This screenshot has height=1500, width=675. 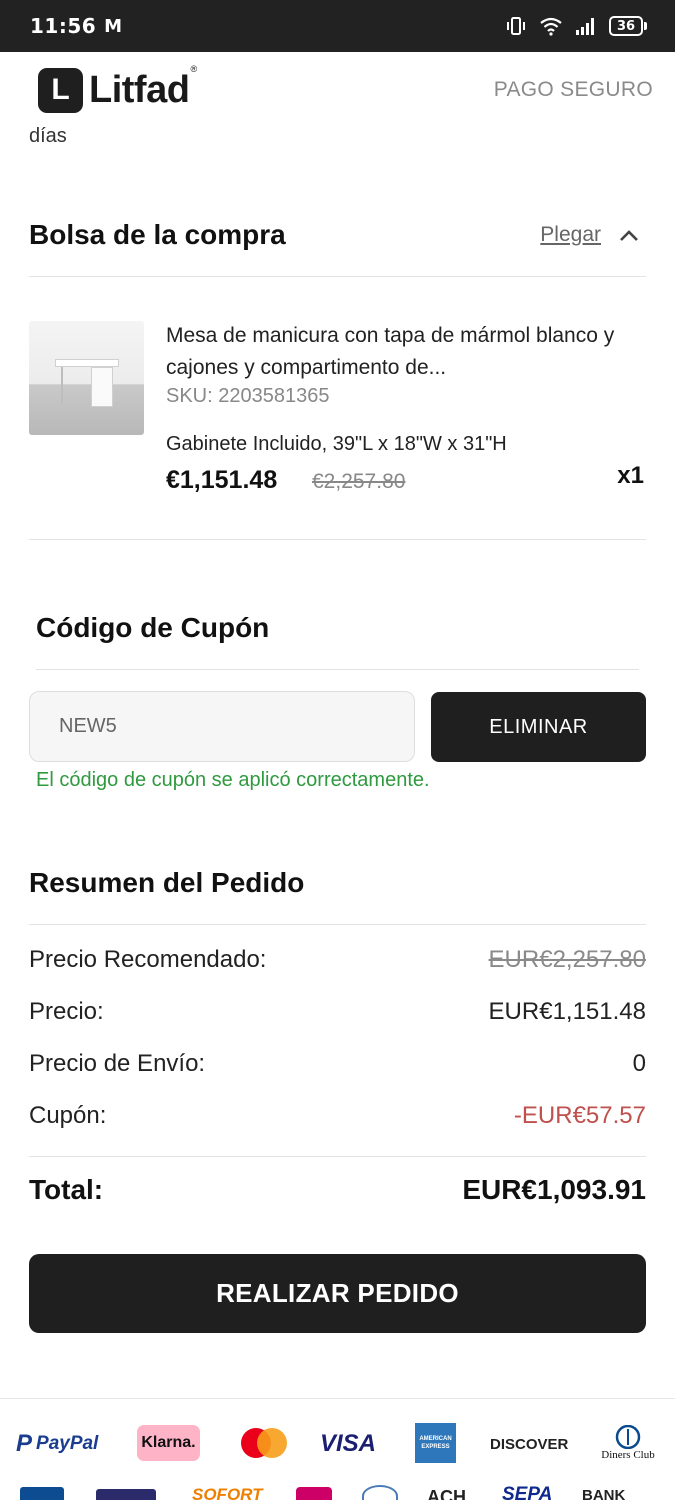 What do you see at coordinates (227, 1492) in the screenshot?
I see `sofort-logo: SOFORT` at bounding box center [227, 1492].